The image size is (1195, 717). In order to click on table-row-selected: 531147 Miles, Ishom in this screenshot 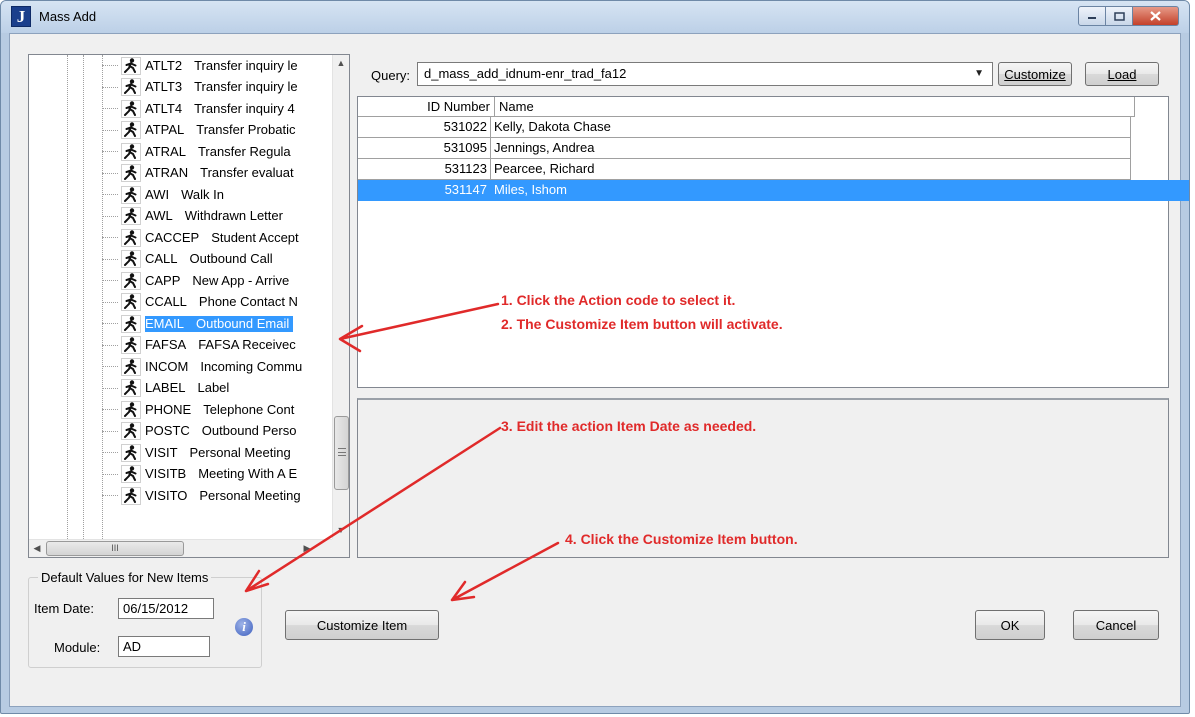, I will do `click(773, 190)`.